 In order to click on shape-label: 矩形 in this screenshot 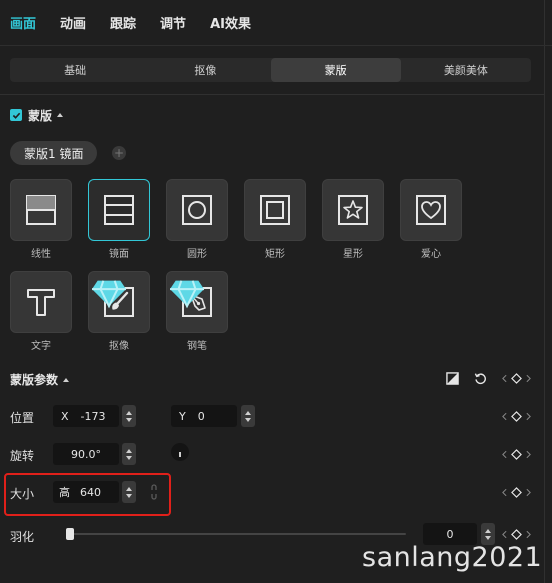, I will do `click(275, 254)`.